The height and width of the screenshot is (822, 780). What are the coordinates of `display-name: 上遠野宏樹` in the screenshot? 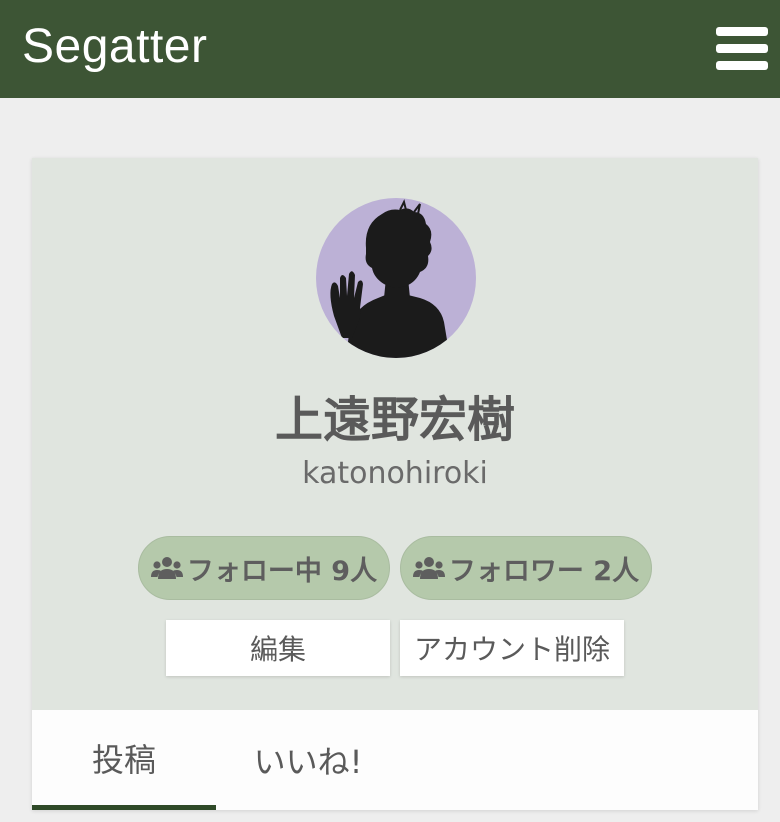 It's located at (394, 420).